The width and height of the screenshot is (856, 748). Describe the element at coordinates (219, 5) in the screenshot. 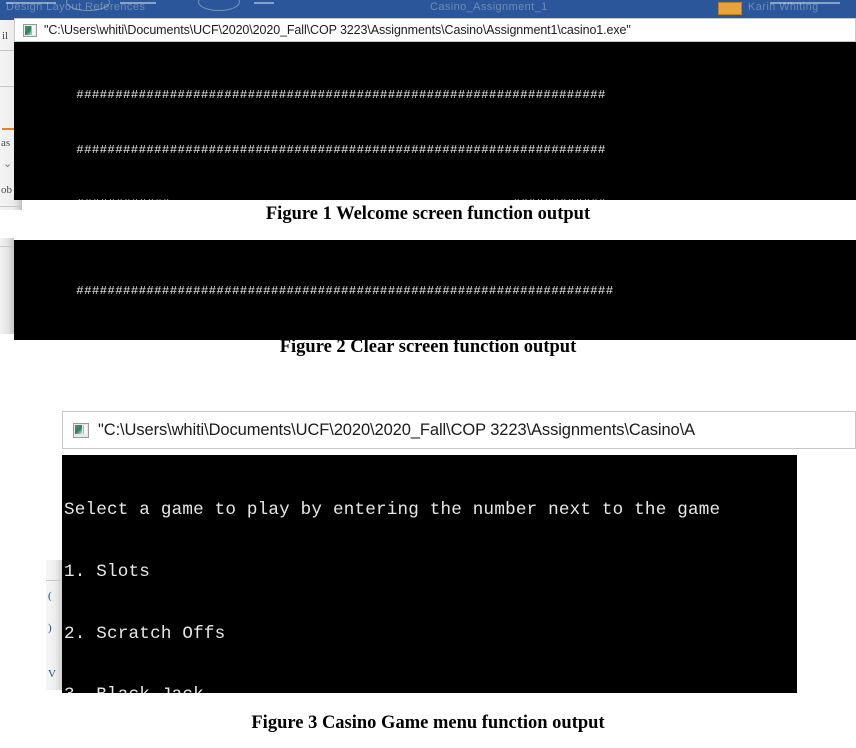

I see `ribbon-shape-icon` at that location.